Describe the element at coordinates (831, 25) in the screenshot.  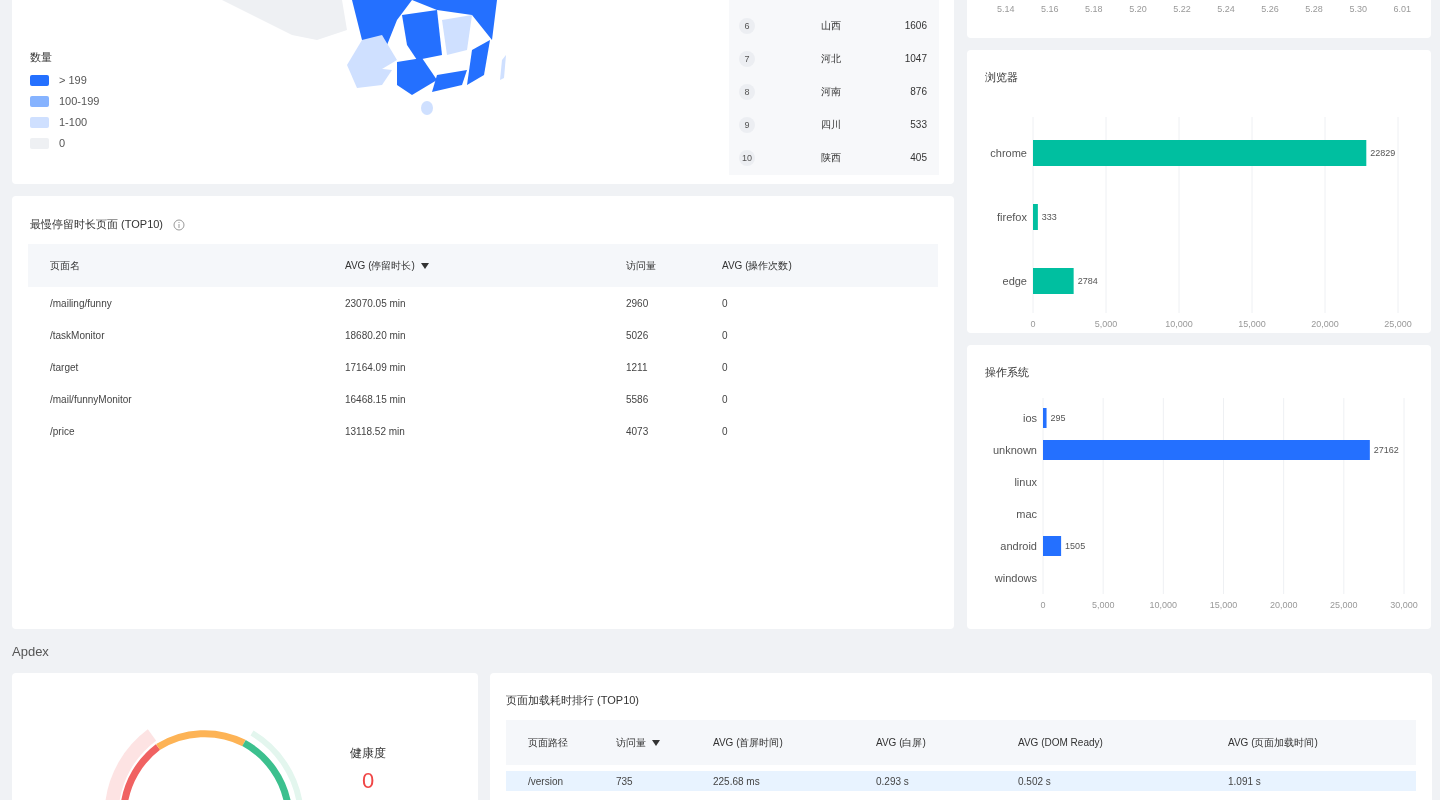
I see `region-name: 山西` at that location.